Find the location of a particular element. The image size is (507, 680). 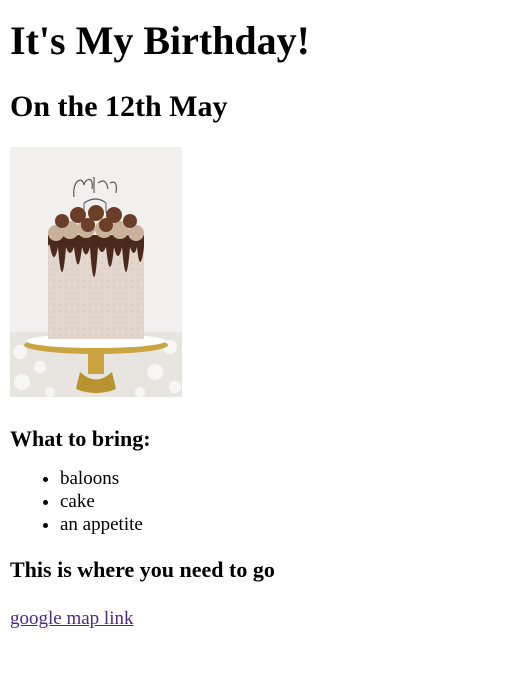

google-map-link: google map link is located at coordinates (71, 618).